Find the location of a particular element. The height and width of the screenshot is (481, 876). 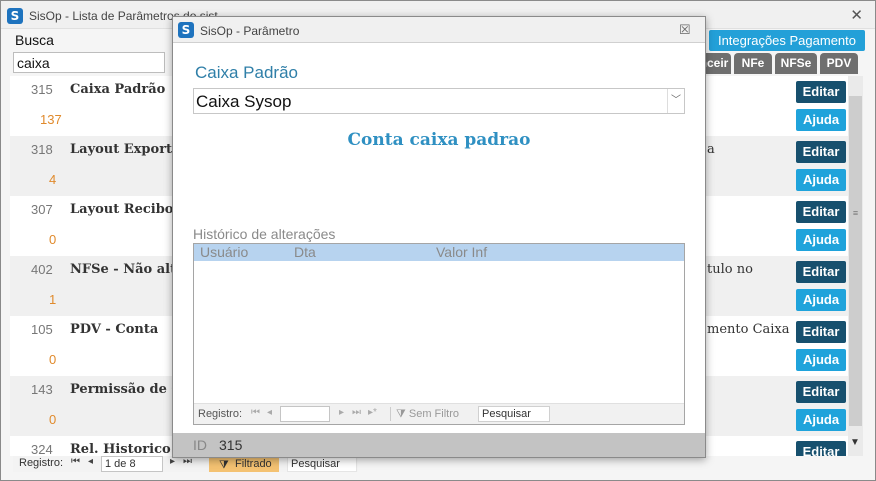

row-id: 315 is located at coordinates (42, 89).